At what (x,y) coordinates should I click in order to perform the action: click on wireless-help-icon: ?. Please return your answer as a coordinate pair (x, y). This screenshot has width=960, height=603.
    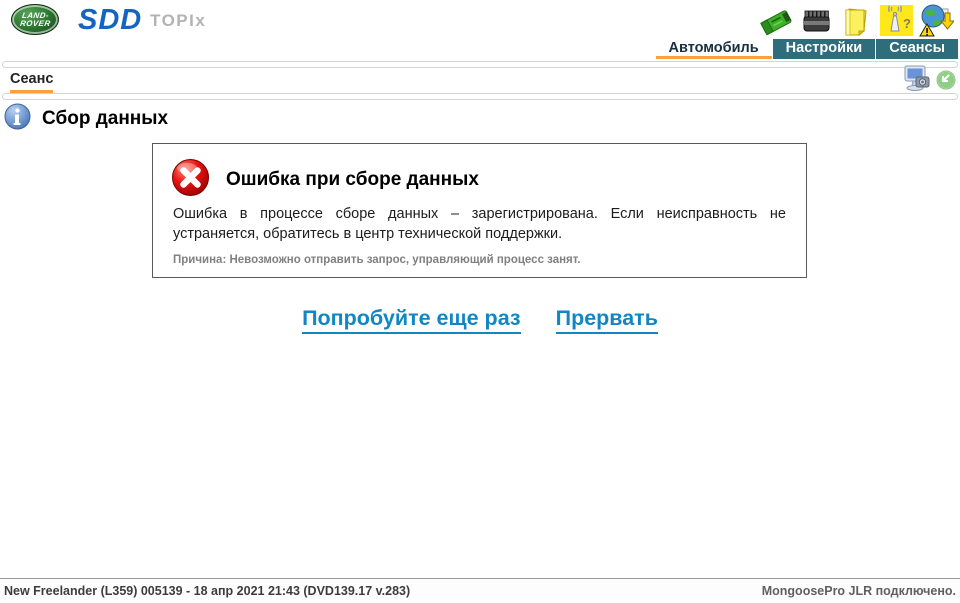
    Looking at the image, I should click on (896, 20).